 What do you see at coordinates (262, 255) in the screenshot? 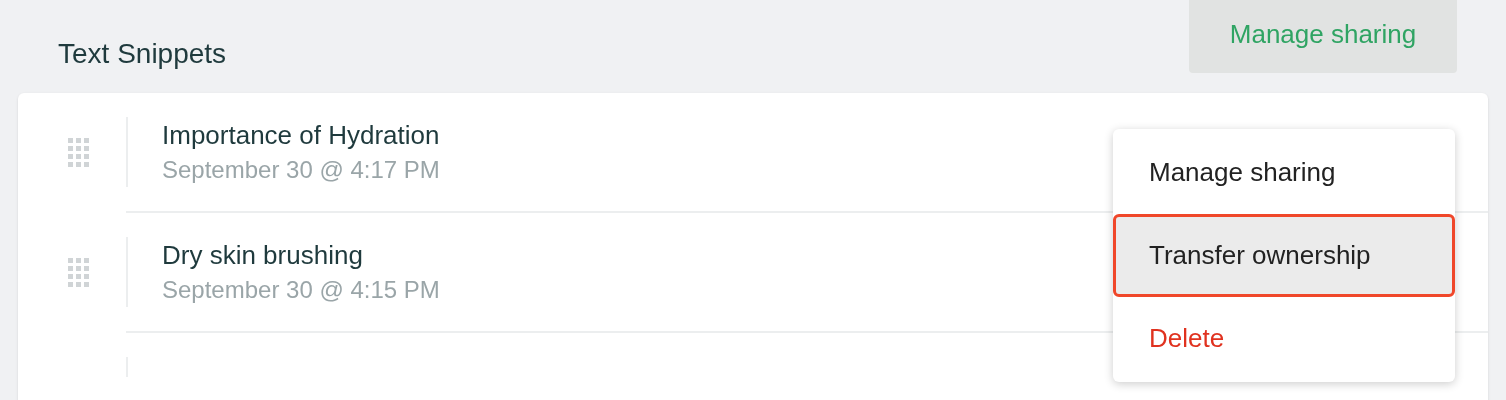
I see `snippet-title: Dry skin brushing` at bounding box center [262, 255].